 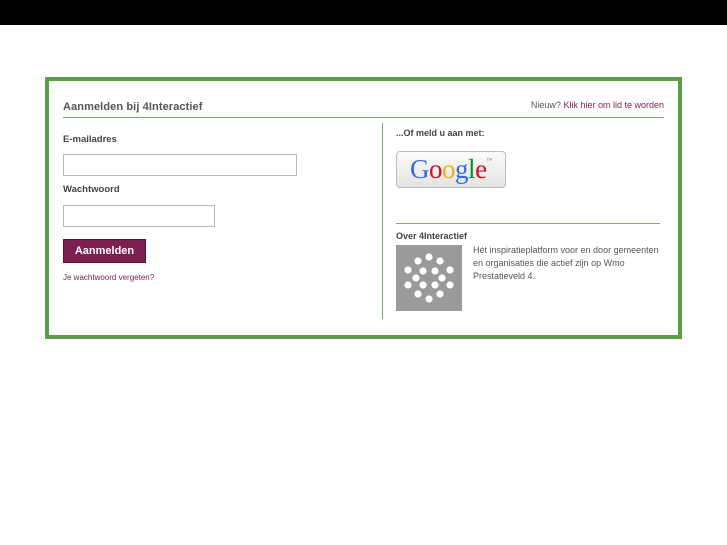 What do you see at coordinates (139, 216) in the screenshot?
I see `password-field` at bounding box center [139, 216].